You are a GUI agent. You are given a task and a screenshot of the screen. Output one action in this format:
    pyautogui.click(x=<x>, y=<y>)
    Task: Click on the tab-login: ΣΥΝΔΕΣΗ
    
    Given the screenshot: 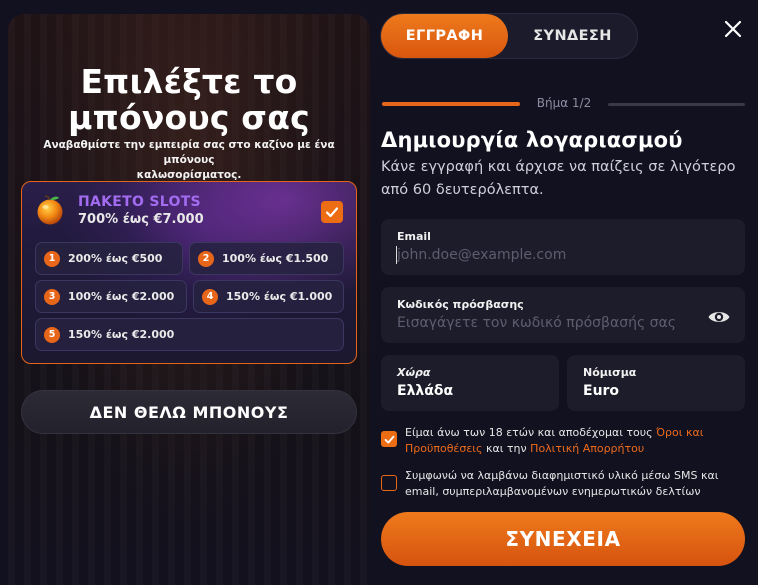 What is the action you would take?
    pyautogui.click(x=572, y=36)
    